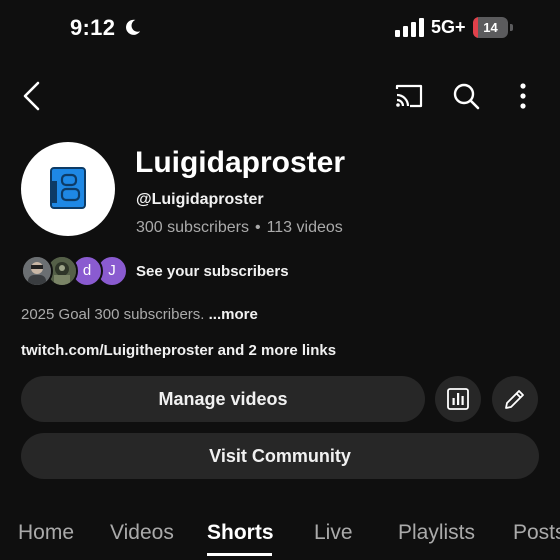 This screenshot has height=560, width=560. I want to click on visit-community-button: Visit Community, so click(280, 456).